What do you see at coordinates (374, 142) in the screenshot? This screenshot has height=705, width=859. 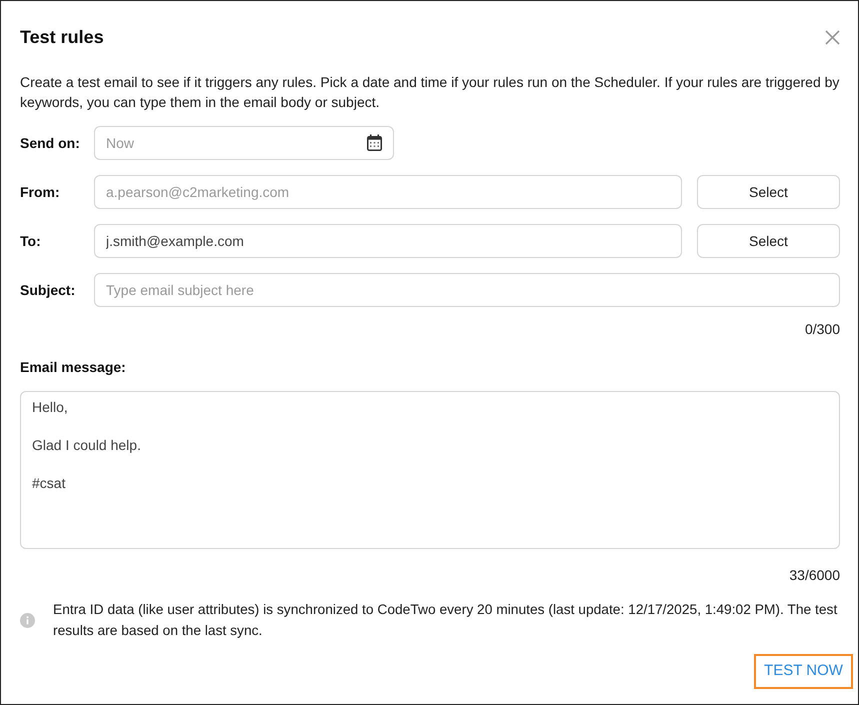 I see `calendar-icon` at bounding box center [374, 142].